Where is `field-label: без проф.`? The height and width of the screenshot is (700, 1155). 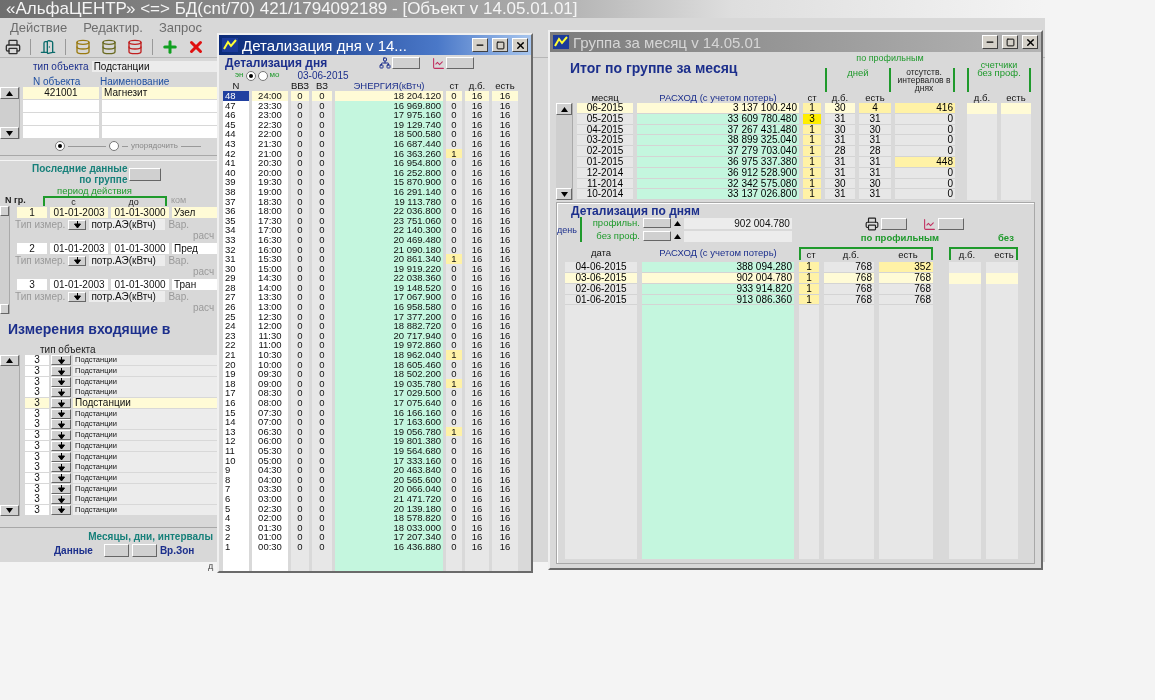
field-label: без проф. is located at coordinates (617, 236).